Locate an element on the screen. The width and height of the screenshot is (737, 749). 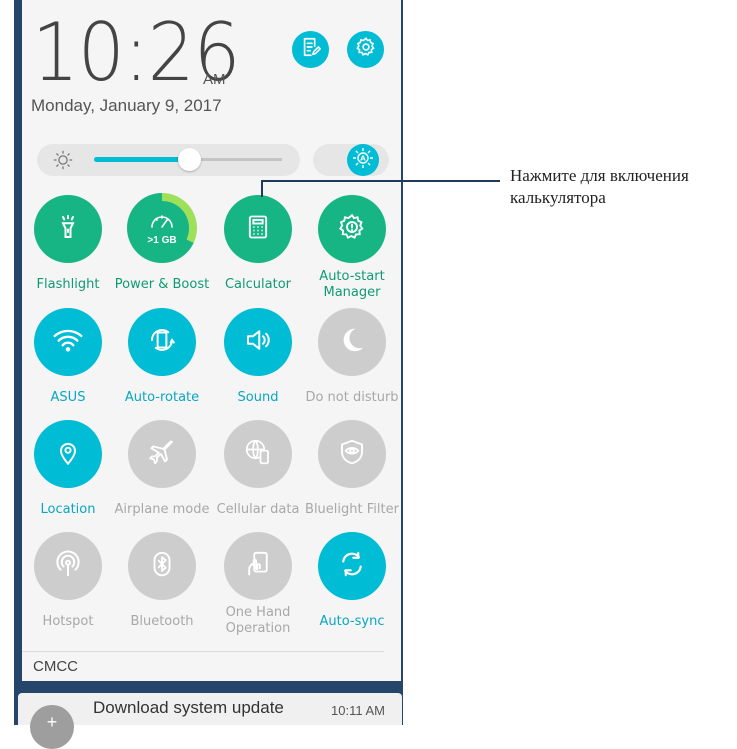
callout-text: Нажмите для включения калькулятора is located at coordinates (599, 186).